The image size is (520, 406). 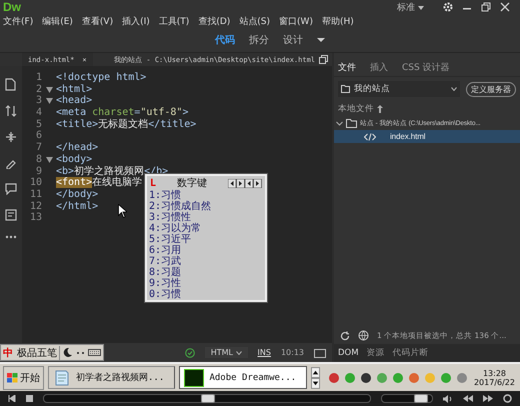 I want to click on menu-item: 查看(V), so click(x=98, y=21).